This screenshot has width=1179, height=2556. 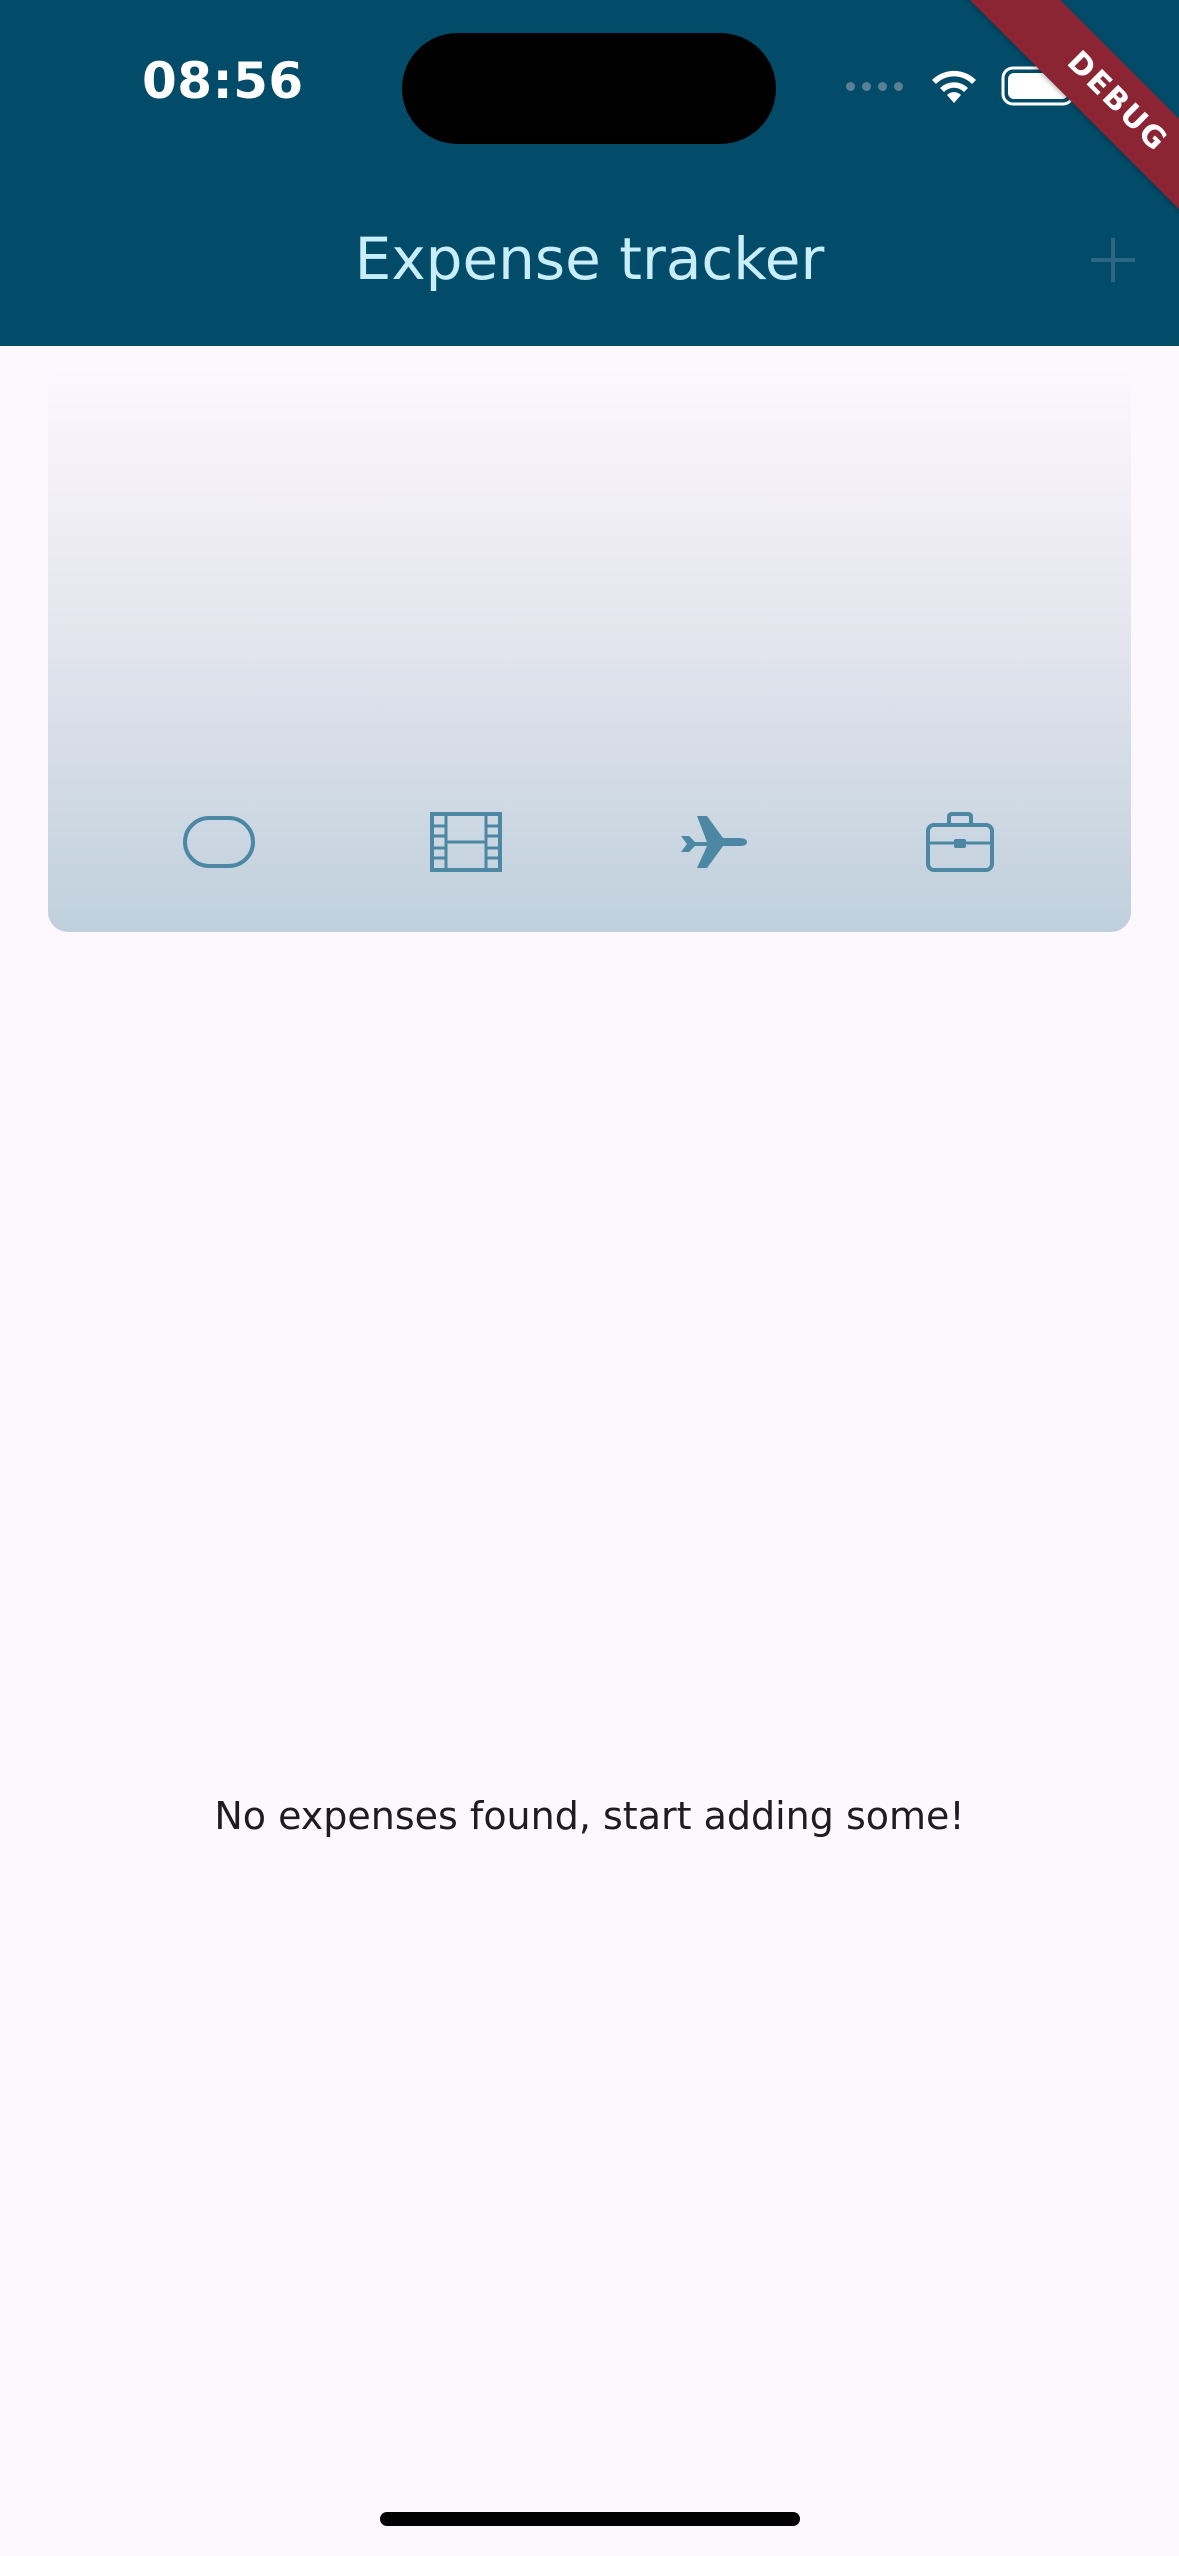 What do you see at coordinates (589, 88) in the screenshot?
I see `dynamic-island` at bounding box center [589, 88].